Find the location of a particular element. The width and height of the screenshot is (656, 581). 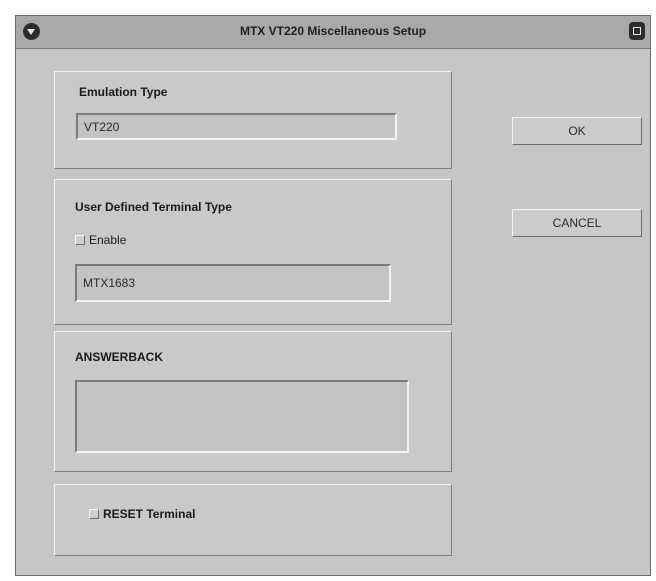

answerback-field is located at coordinates (242, 416).